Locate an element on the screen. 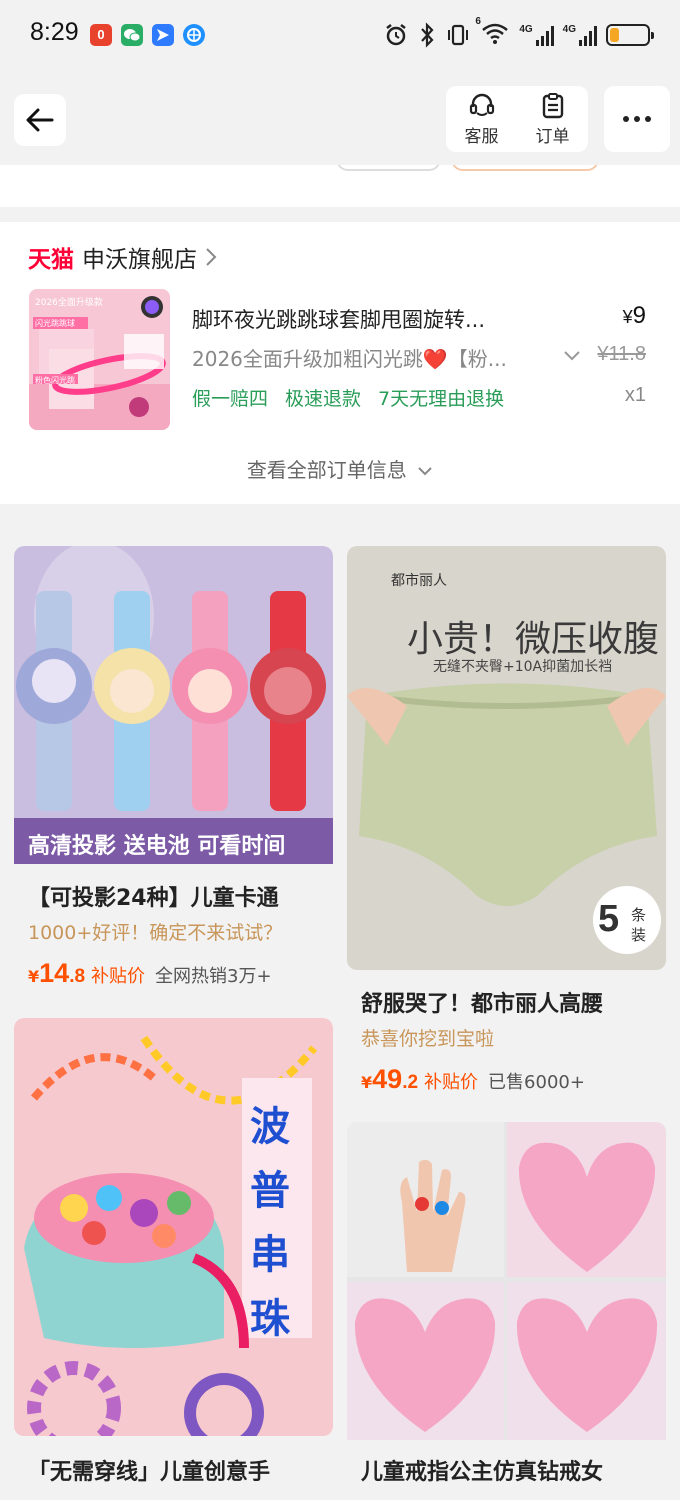 The image size is (680, 1500). product-subtitle: 1000+好评！确定不来试试？ is located at coordinates (155, 933).